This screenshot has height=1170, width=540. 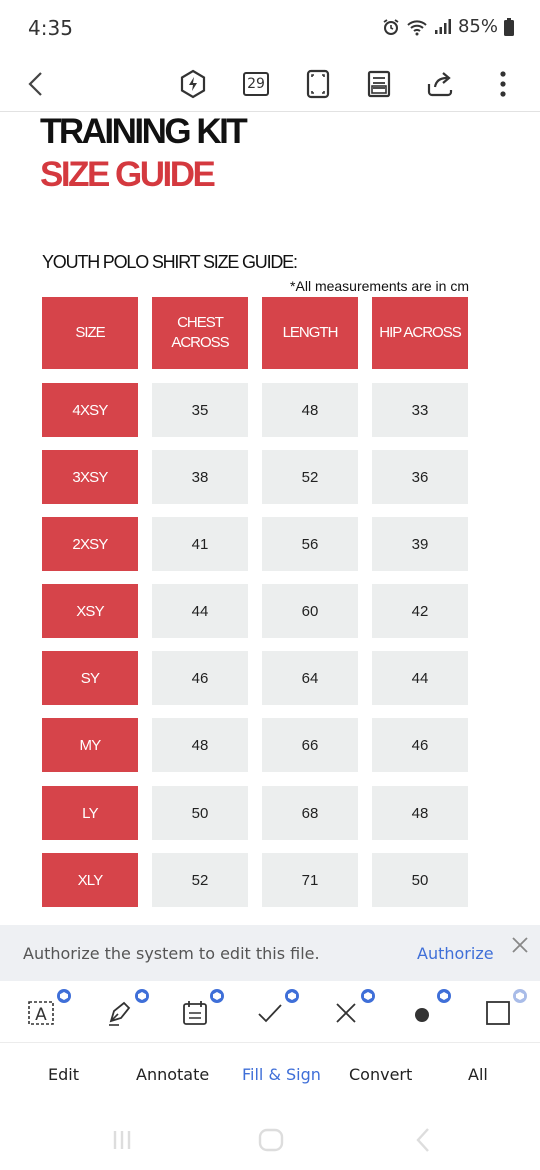 What do you see at coordinates (172, 1074) in the screenshot?
I see `tab-annotate: Annotate` at bounding box center [172, 1074].